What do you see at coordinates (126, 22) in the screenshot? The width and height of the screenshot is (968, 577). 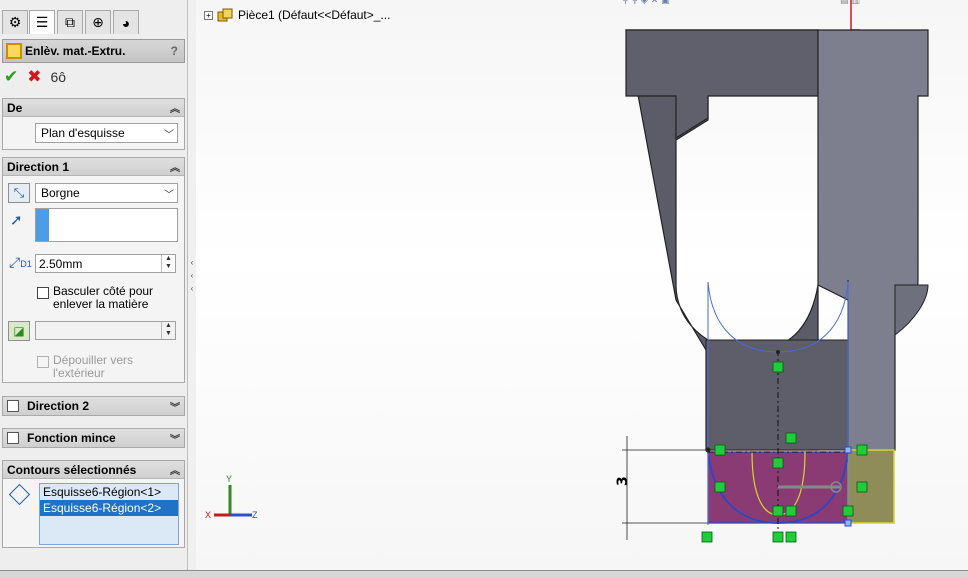 I see `display-manager-icon: ◕` at bounding box center [126, 22].